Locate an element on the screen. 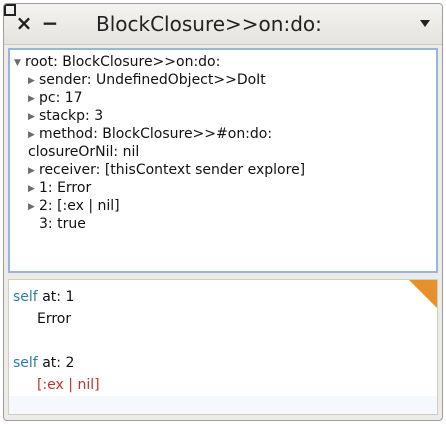 The image size is (446, 424). tree-item-label: closureOrNil: nil is located at coordinates (84, 152).